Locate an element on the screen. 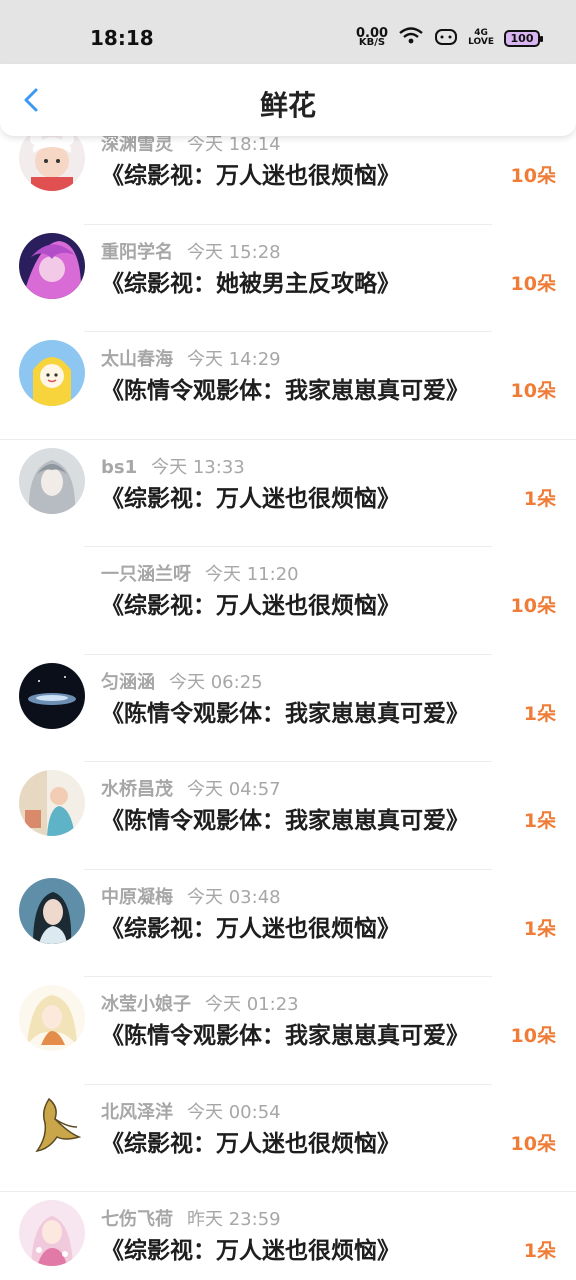 The height and width of the screenshot is (1280, 576). list-item: 冰莹小娘子 今天 01:23 《陈情令观影体：我家崽崽真可爱》 10朵 is located at coordinates (288, 1031).